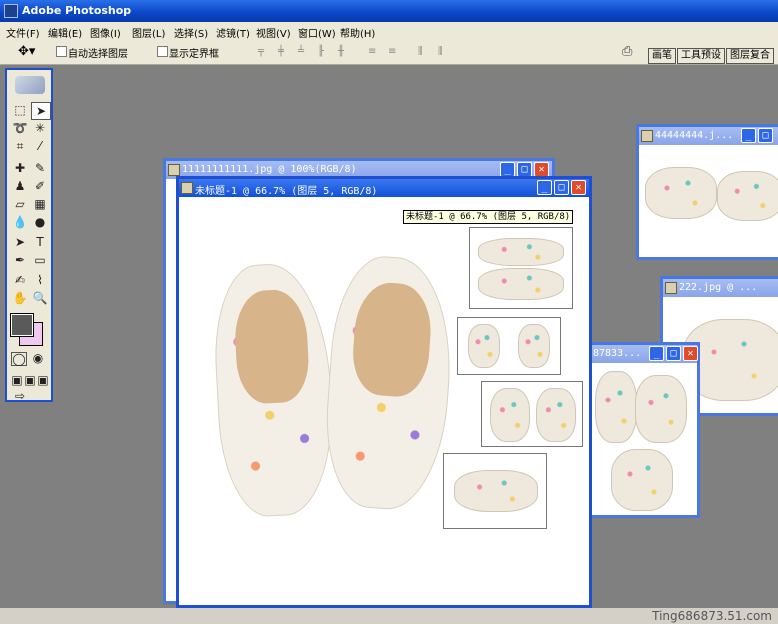 The width and height of the screenshot is (778, 624). I want to click on tab-tool-presets: 工具预设, so click(701, 56).